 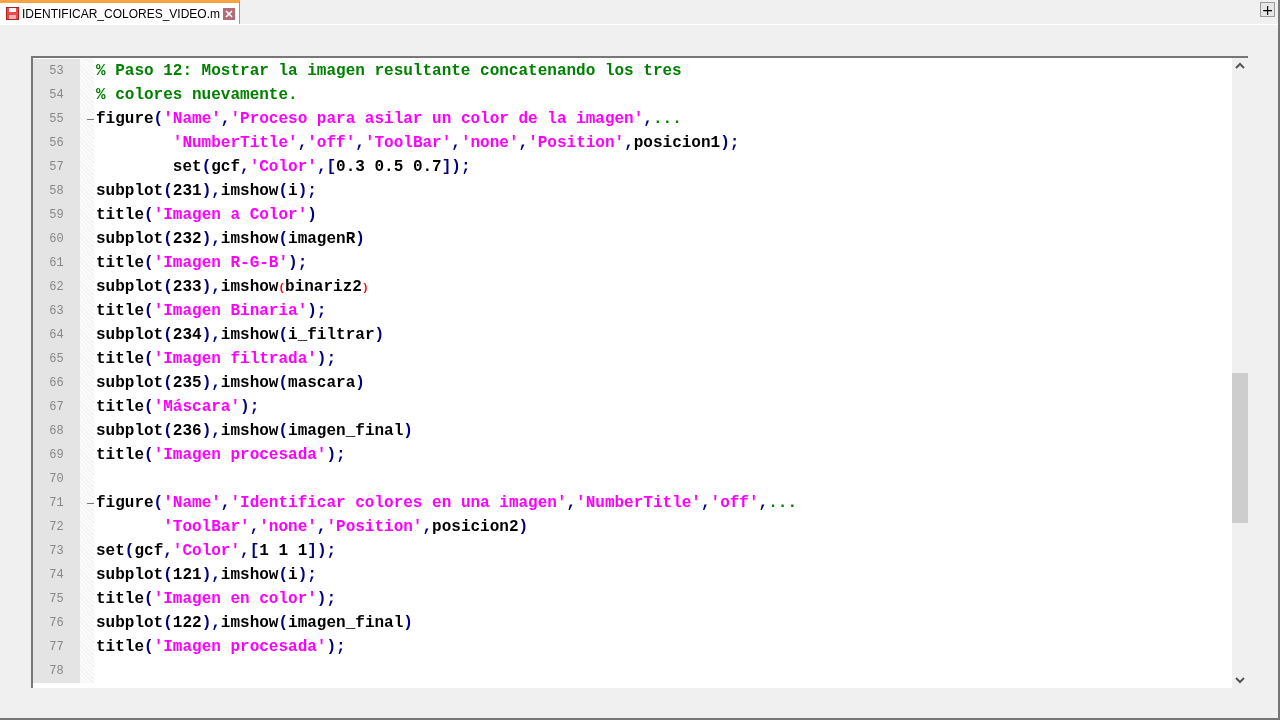 I want to click on code-line: subplot(234),imshow(i_filtrar), so click(x=240, y=335).